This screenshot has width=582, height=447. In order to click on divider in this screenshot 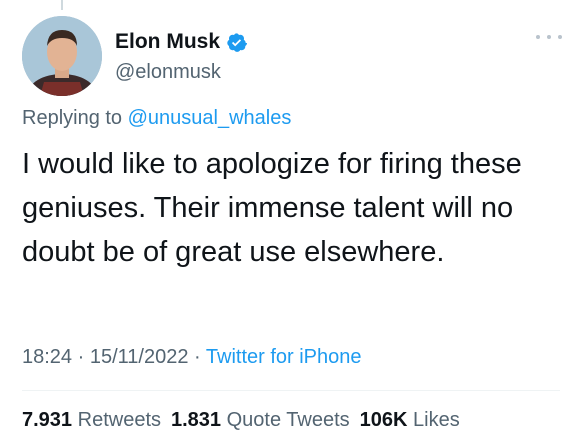, I will do `click(291, 390)`.